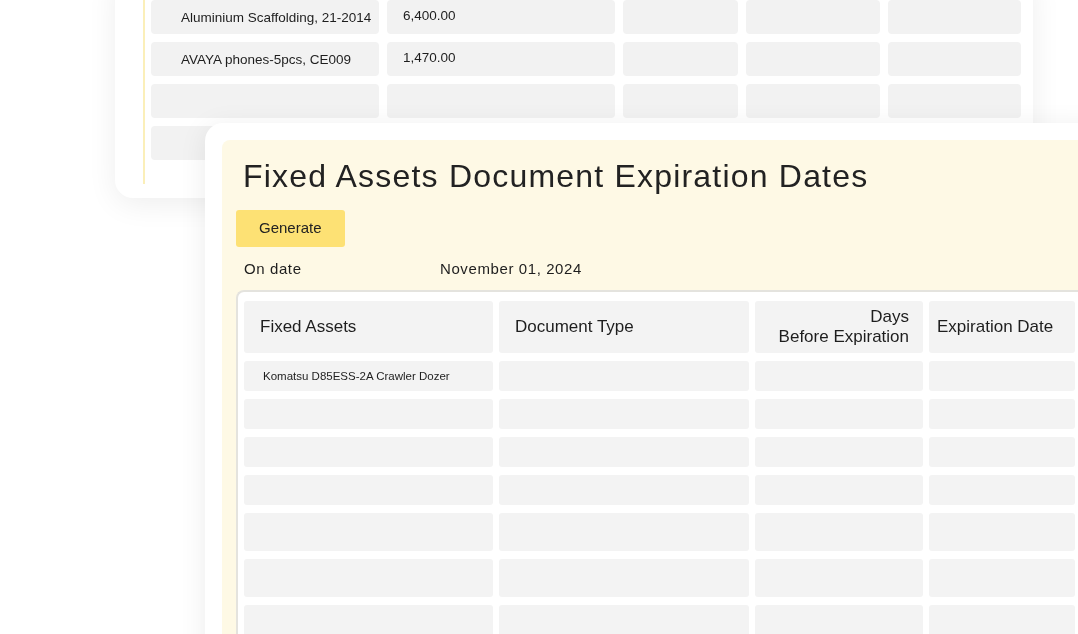 The height and width of the screenshot is (634, 1078). What do you see at coordinates (368, 327) in the screenshot?
I see `column-header: Fixed Assets` at bounding box center [368, 327].